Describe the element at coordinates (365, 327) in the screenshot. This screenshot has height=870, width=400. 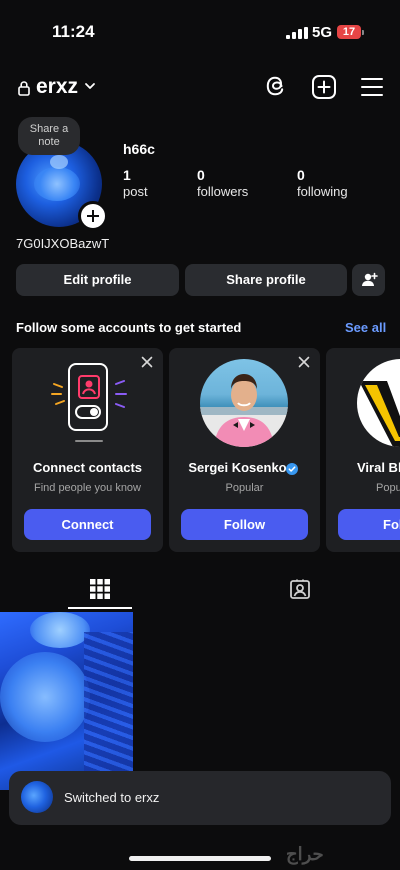
I see `see-all-link: See all` at that location.